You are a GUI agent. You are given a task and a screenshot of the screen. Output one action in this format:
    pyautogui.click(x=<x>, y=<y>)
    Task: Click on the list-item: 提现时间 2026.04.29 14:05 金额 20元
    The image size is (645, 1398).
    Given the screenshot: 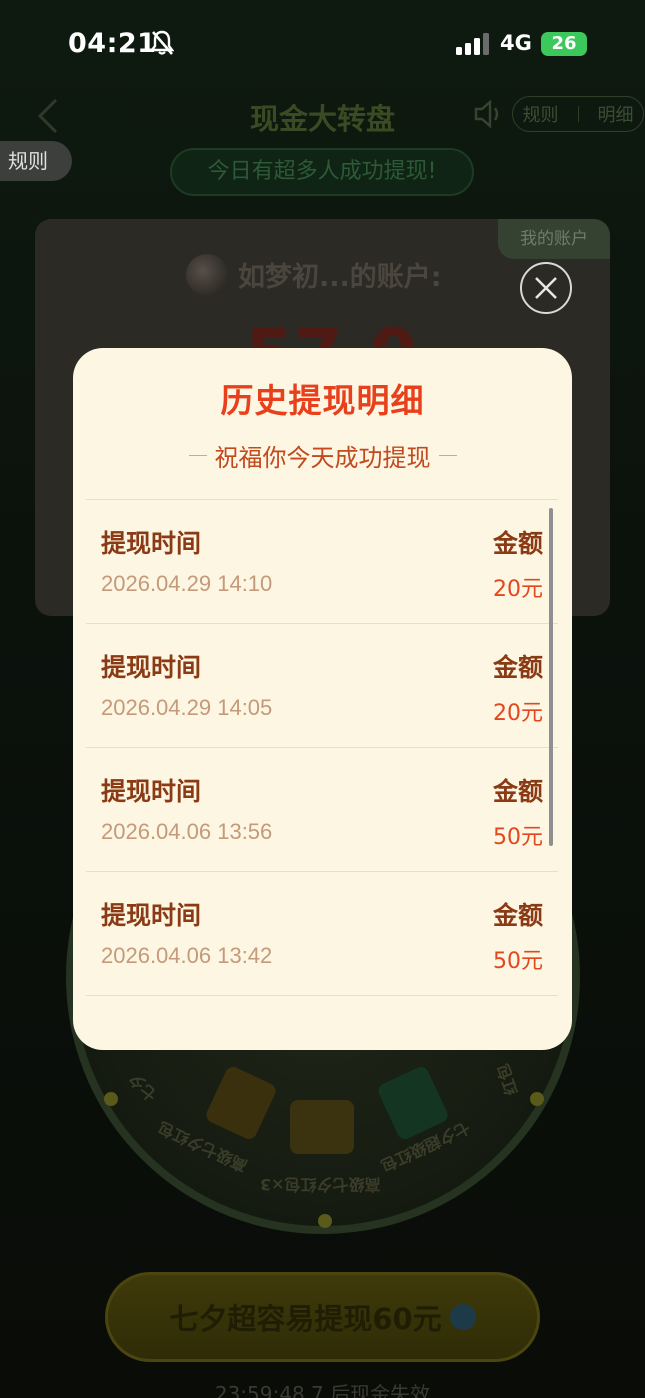 What is the action you would take?
    pyautogui.click(x=322, y=686)
    